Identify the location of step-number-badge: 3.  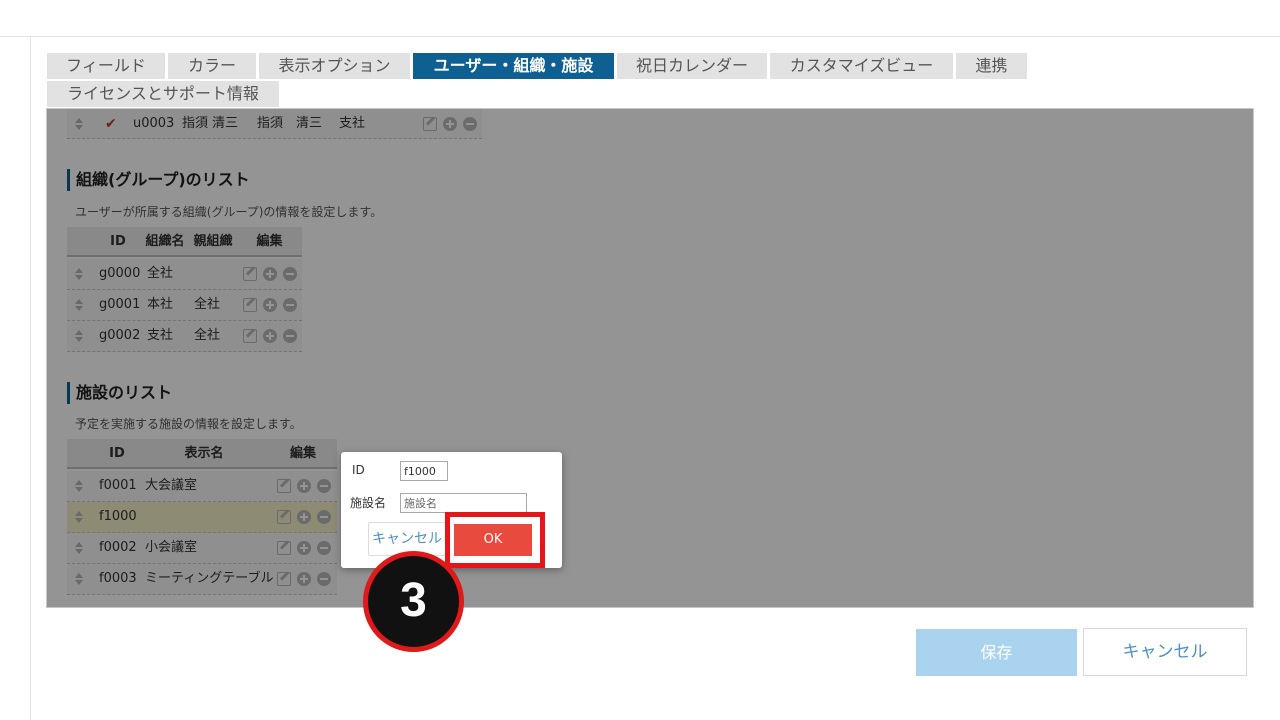
(413, 601).